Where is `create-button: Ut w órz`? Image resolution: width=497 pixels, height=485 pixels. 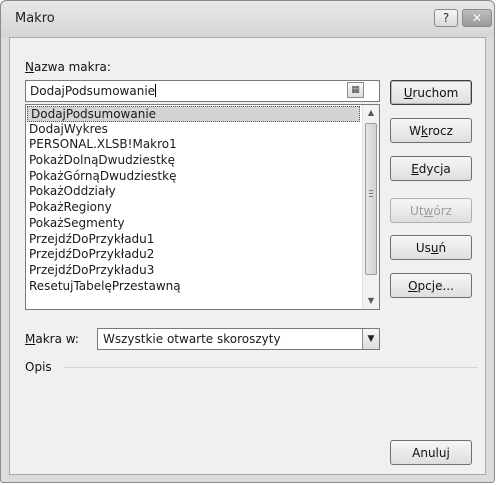
create-button: Ut w órz is located at coordinates (431, 210).